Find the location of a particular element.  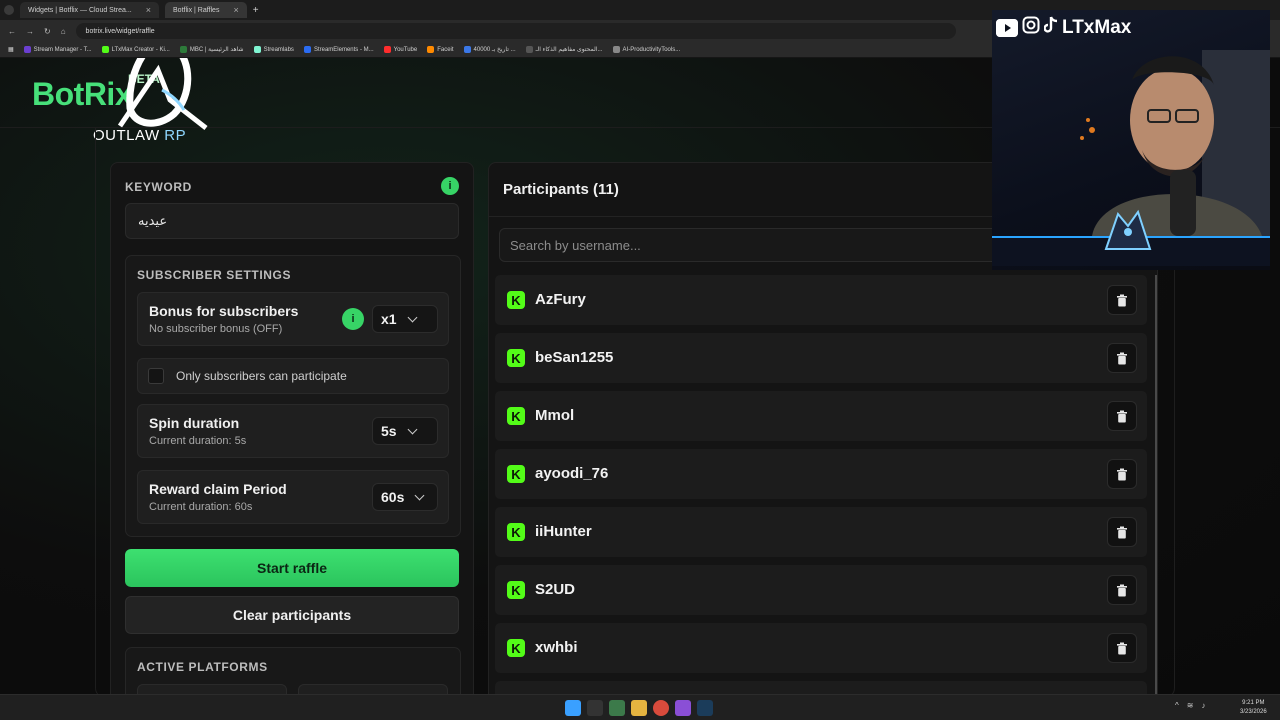

steam-icon is located at coordinates (705, 708).